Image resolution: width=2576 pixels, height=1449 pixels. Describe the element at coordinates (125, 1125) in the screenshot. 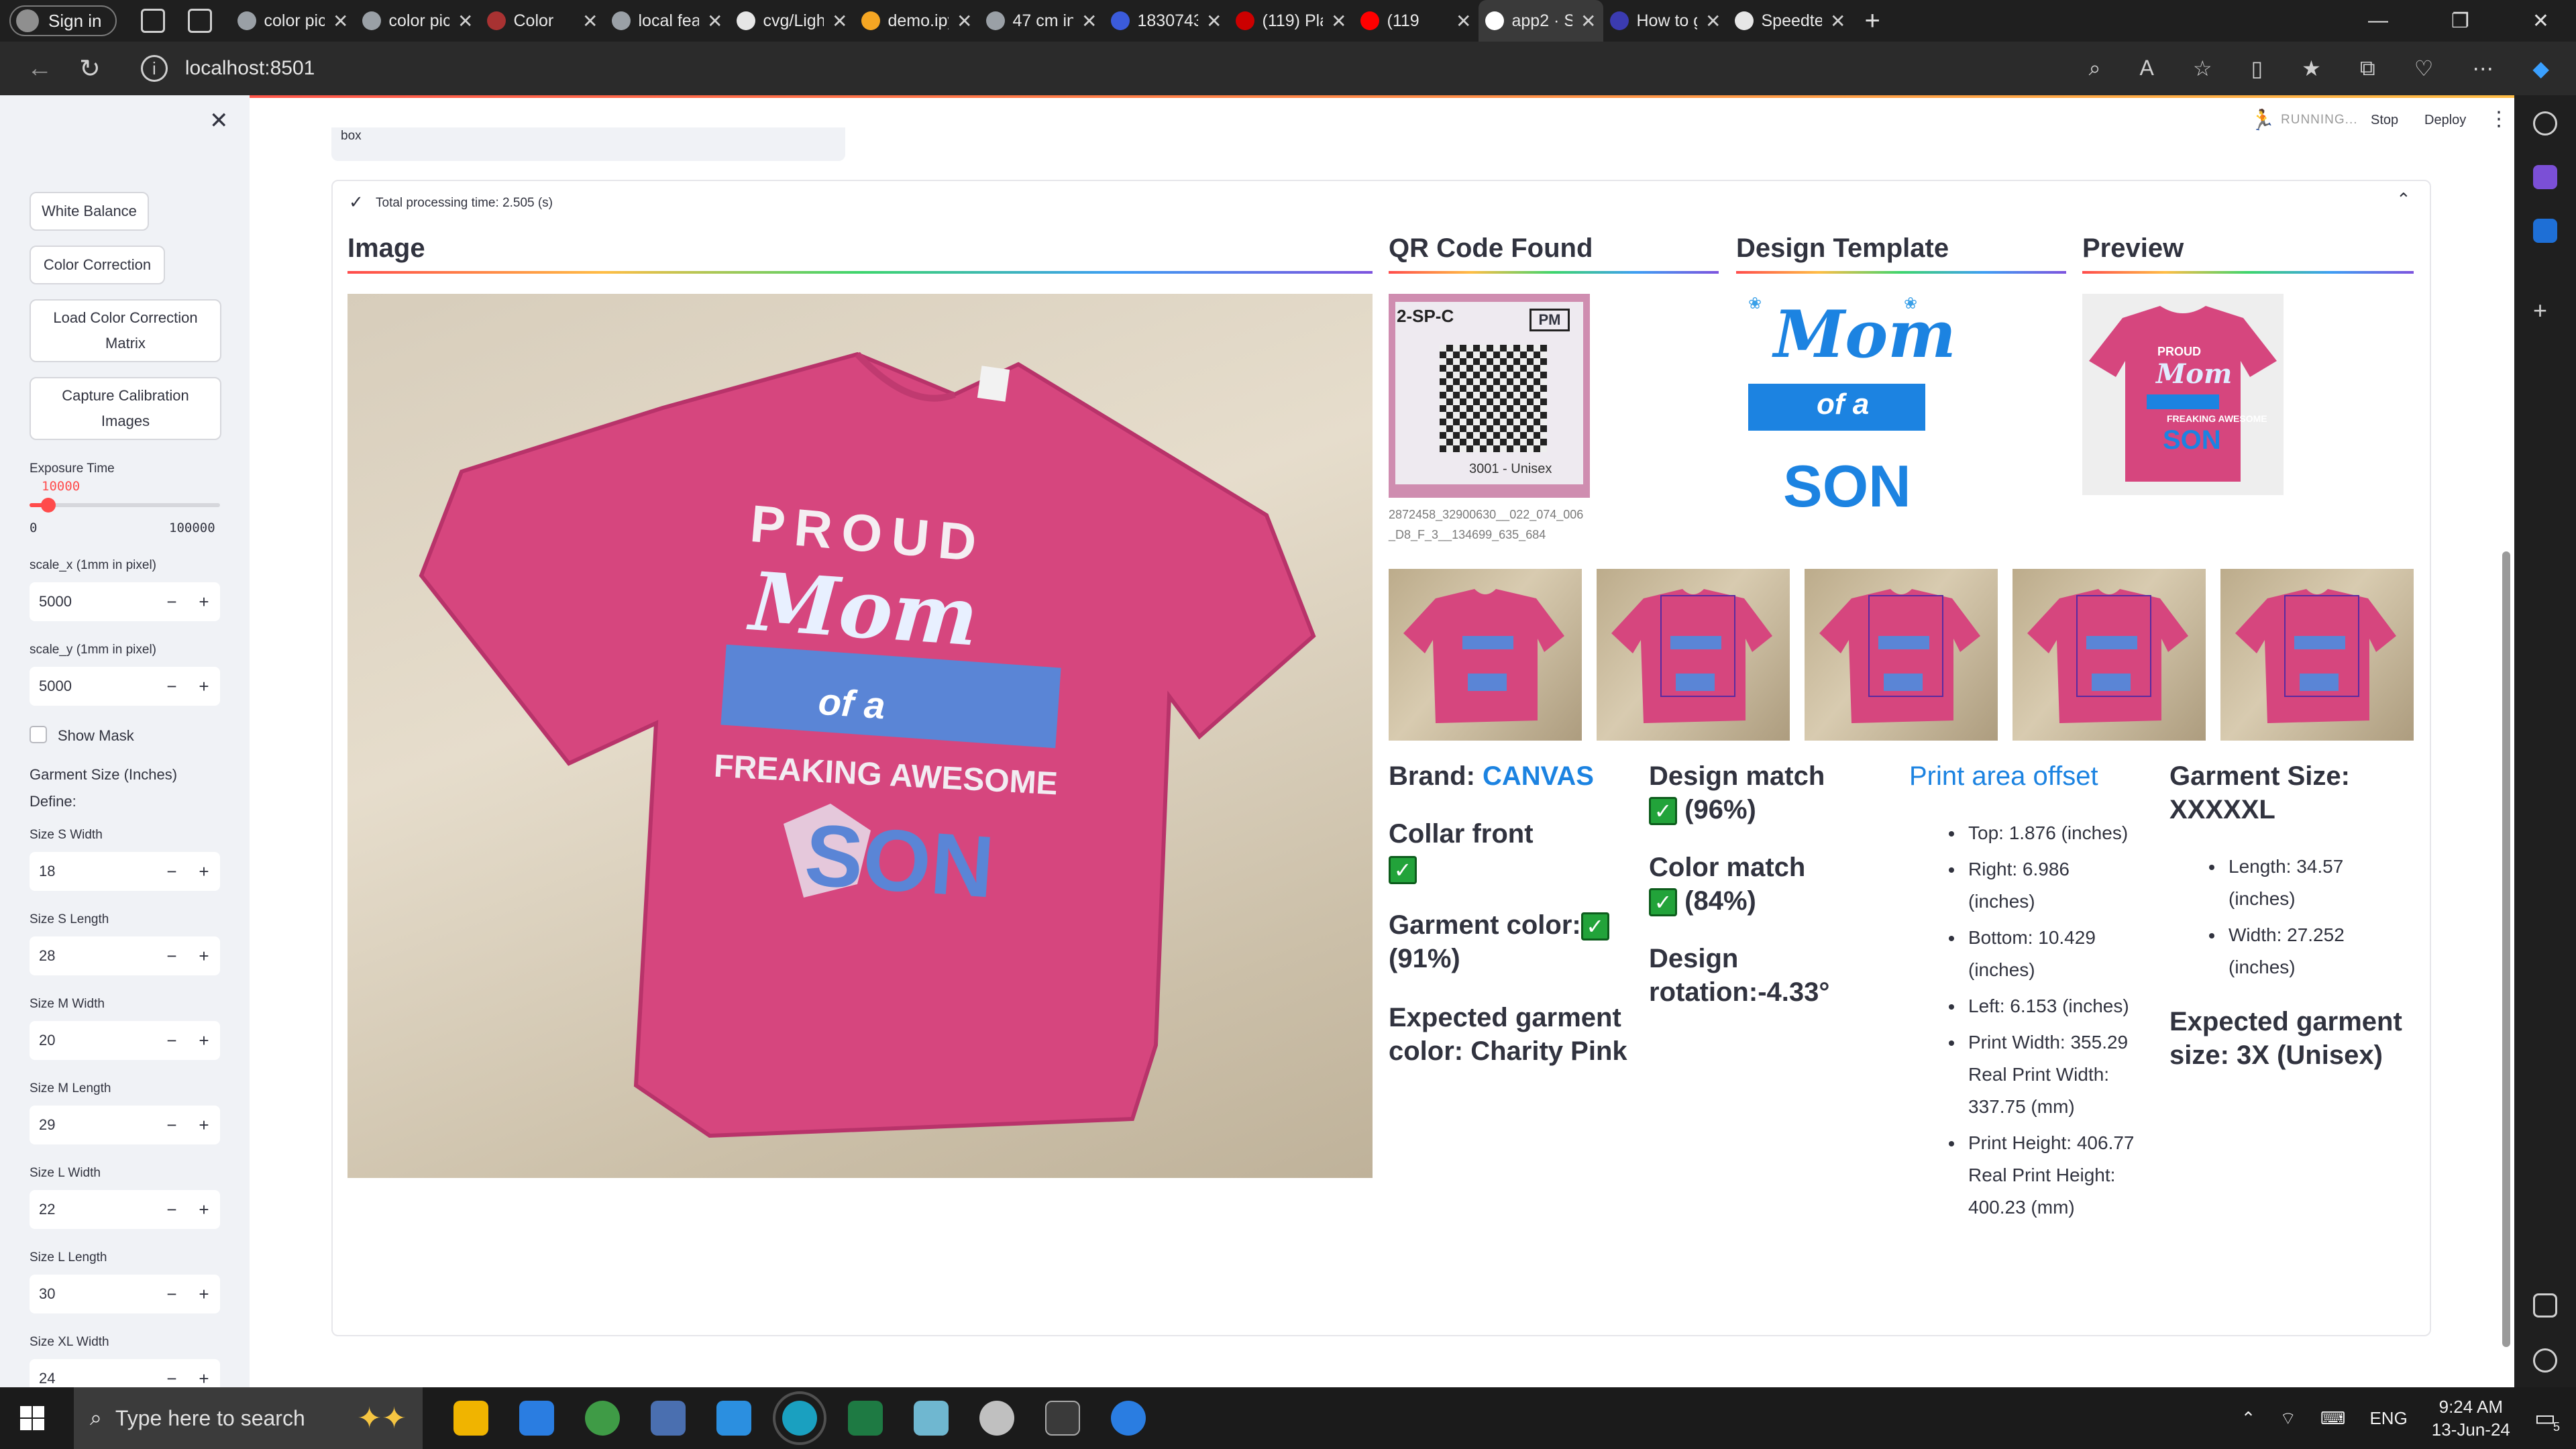

I see `size-m-length-input: 29 − +` at that location.